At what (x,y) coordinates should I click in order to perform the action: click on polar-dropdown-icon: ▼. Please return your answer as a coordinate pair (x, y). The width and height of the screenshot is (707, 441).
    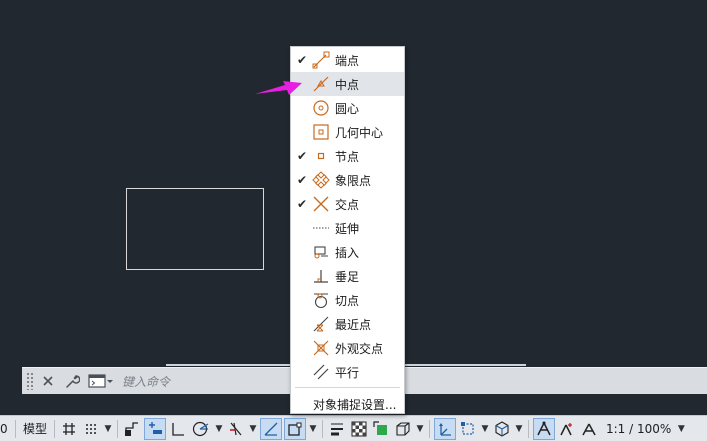
    Looking at the image, I should click on (219, 429).